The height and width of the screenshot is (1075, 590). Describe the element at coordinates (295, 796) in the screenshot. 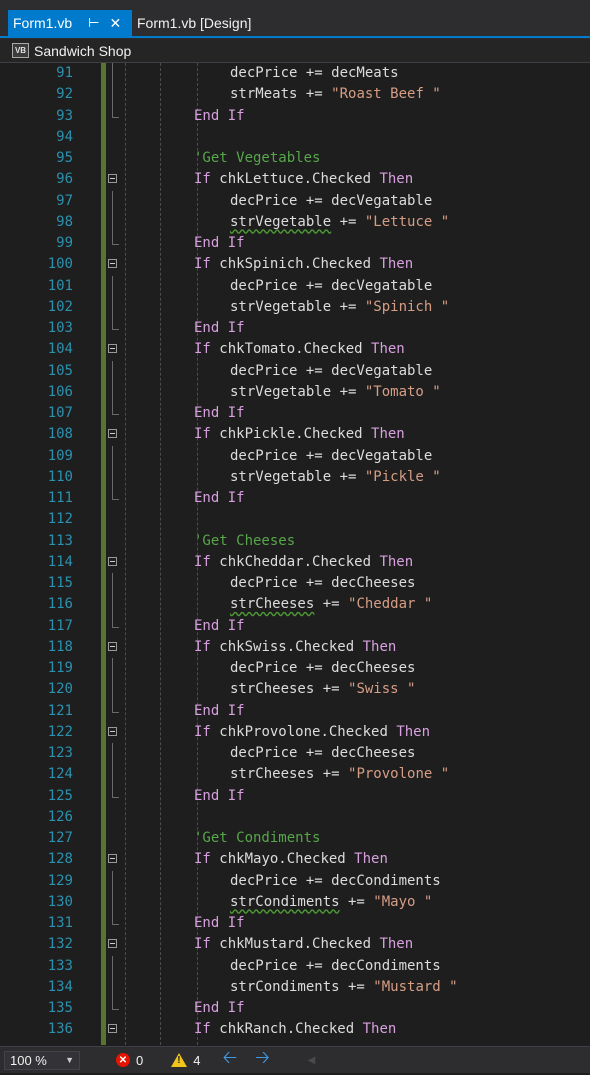

I see `code-line: 125 End If` at that location.